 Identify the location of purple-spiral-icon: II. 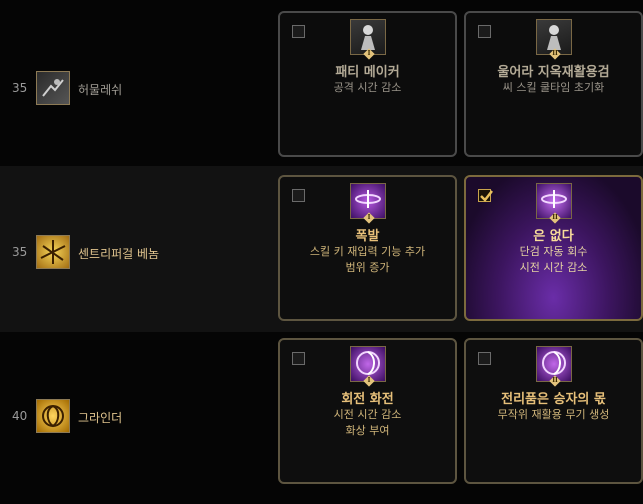
(554, 366).